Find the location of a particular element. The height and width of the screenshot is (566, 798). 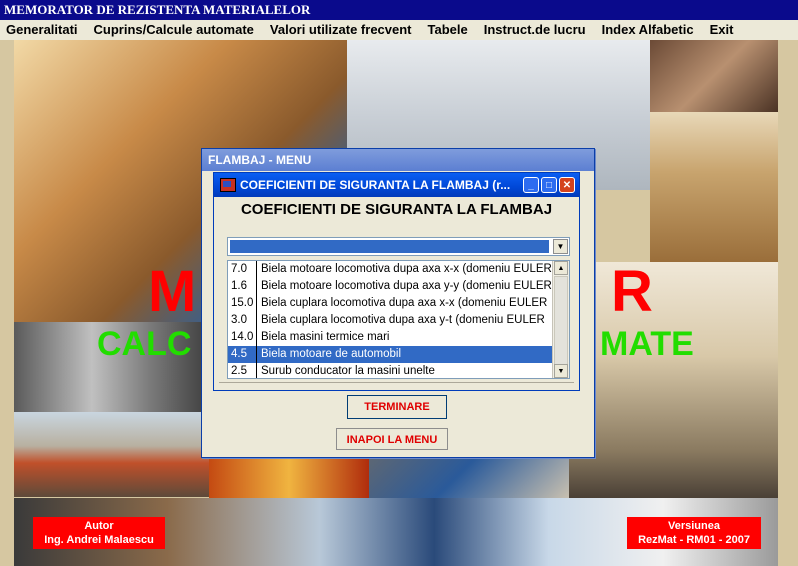

bg-letter-r: R is located at coordinates (632, 291).